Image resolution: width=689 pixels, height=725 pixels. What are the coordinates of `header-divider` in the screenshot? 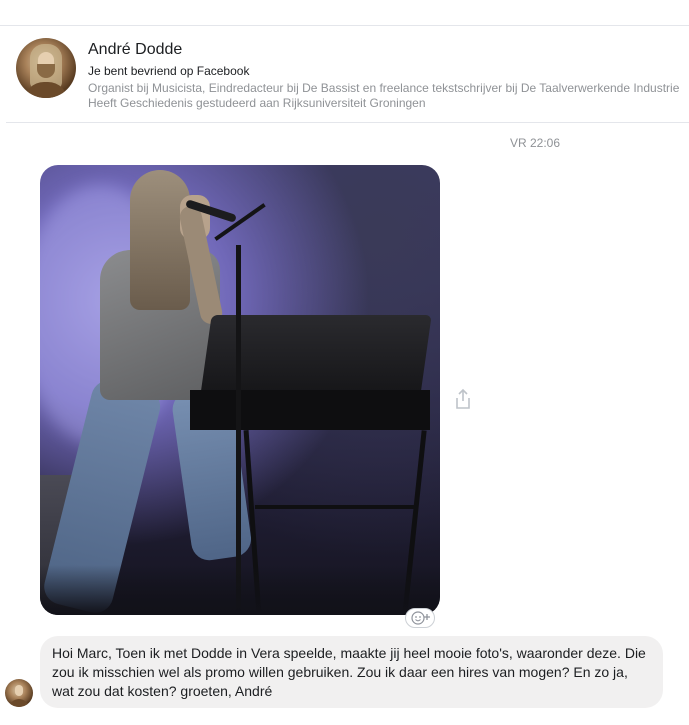 It's located at (347, 122).